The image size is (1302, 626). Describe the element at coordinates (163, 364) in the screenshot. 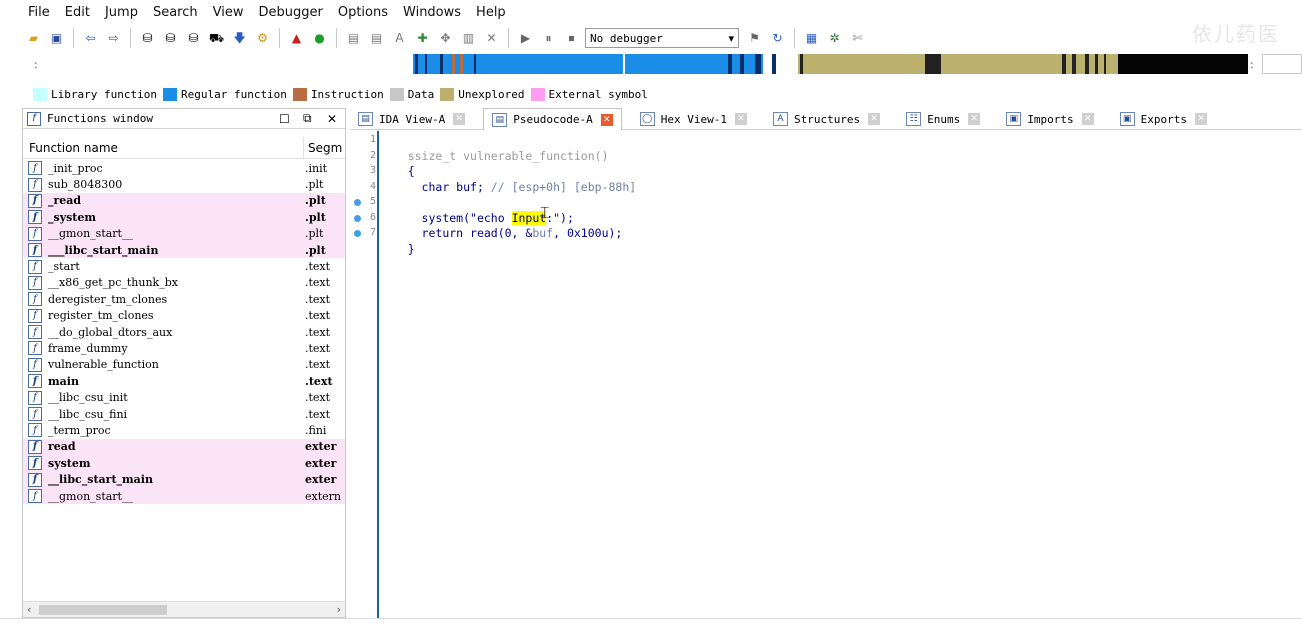

I see `function-name-cell: f vulnerable_function` at that location.